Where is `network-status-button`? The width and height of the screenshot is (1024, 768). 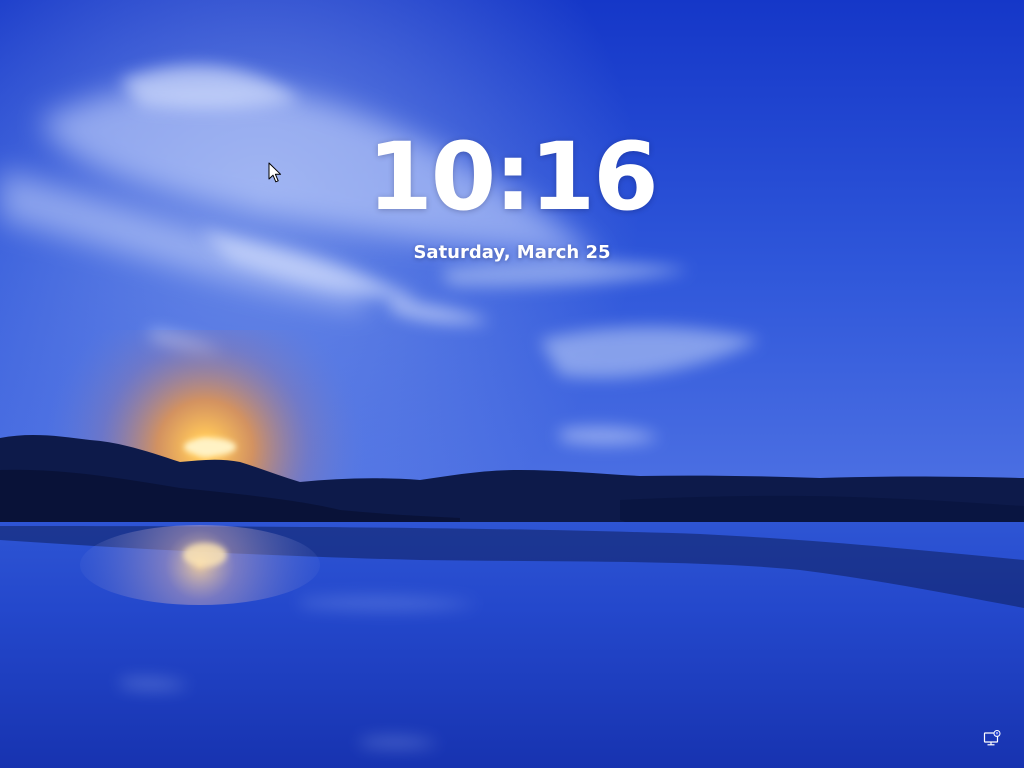
network-status-button is located at coordinates (992, 739).